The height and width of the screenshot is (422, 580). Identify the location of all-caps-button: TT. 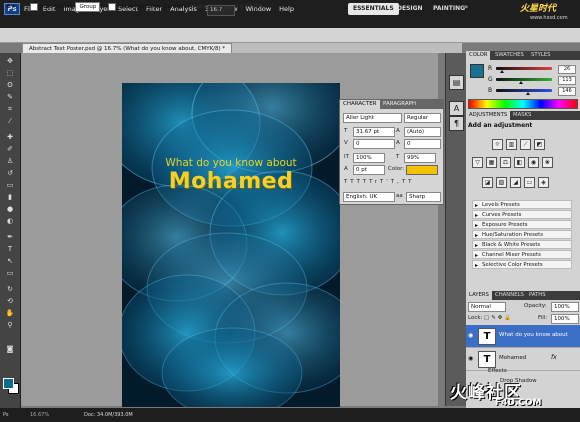
(363, 182).